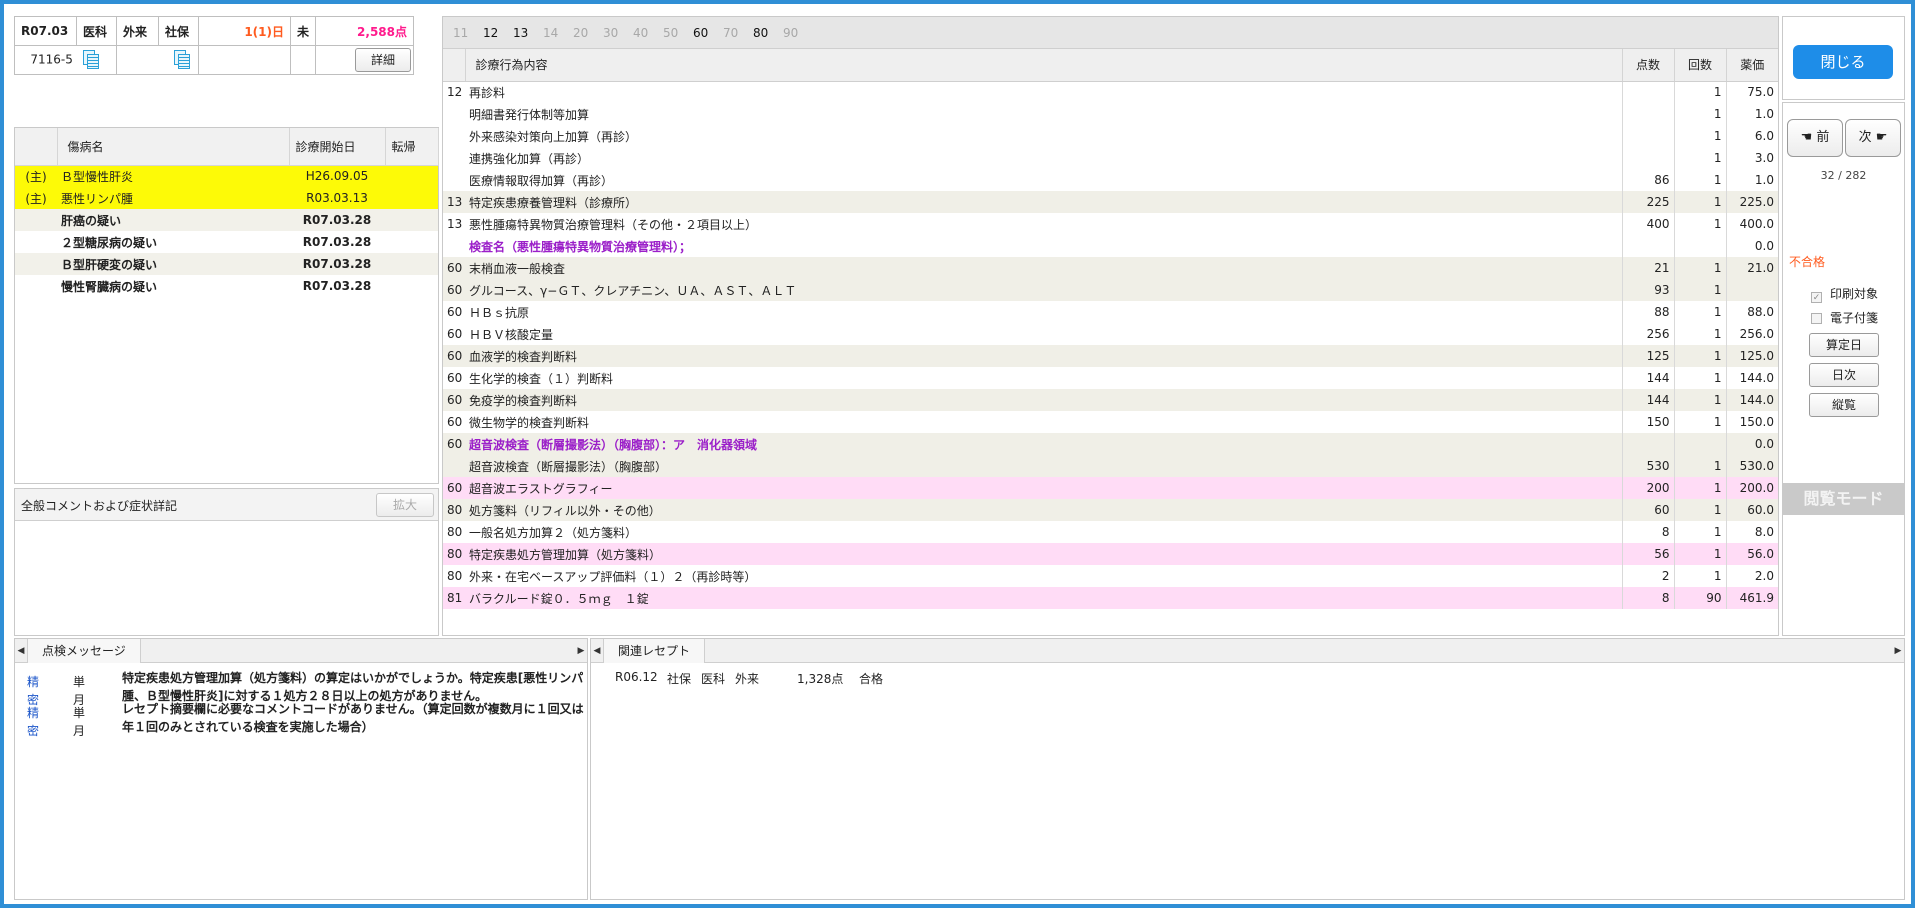 Image resolution: width=1915 pixels, height=908 pixels. I want to click on tab-check-messages: 点検メッセージ, so click(84, 651).